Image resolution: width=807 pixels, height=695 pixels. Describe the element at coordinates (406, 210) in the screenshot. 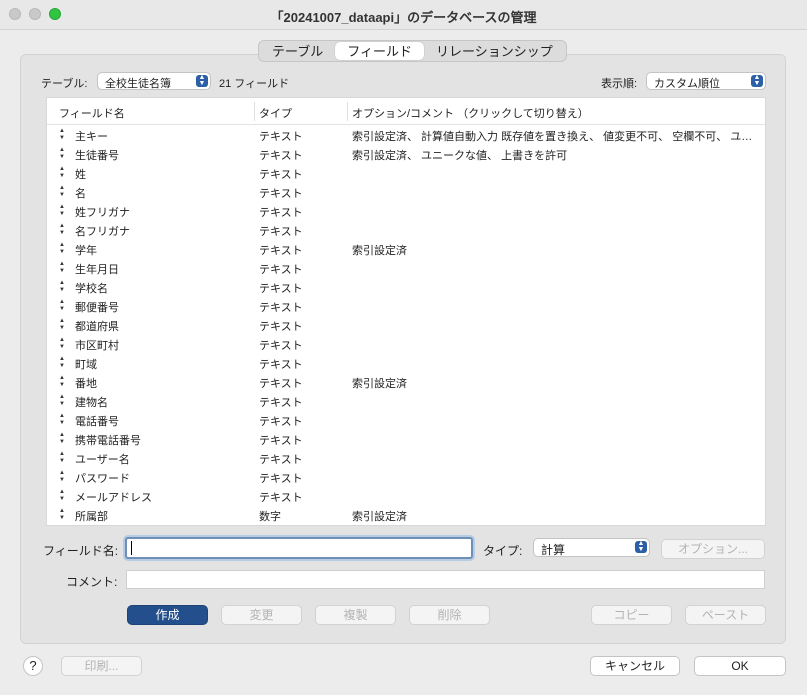

I see `table-row: ▲ ▼ 姓フリガナ テキスト` at that location.